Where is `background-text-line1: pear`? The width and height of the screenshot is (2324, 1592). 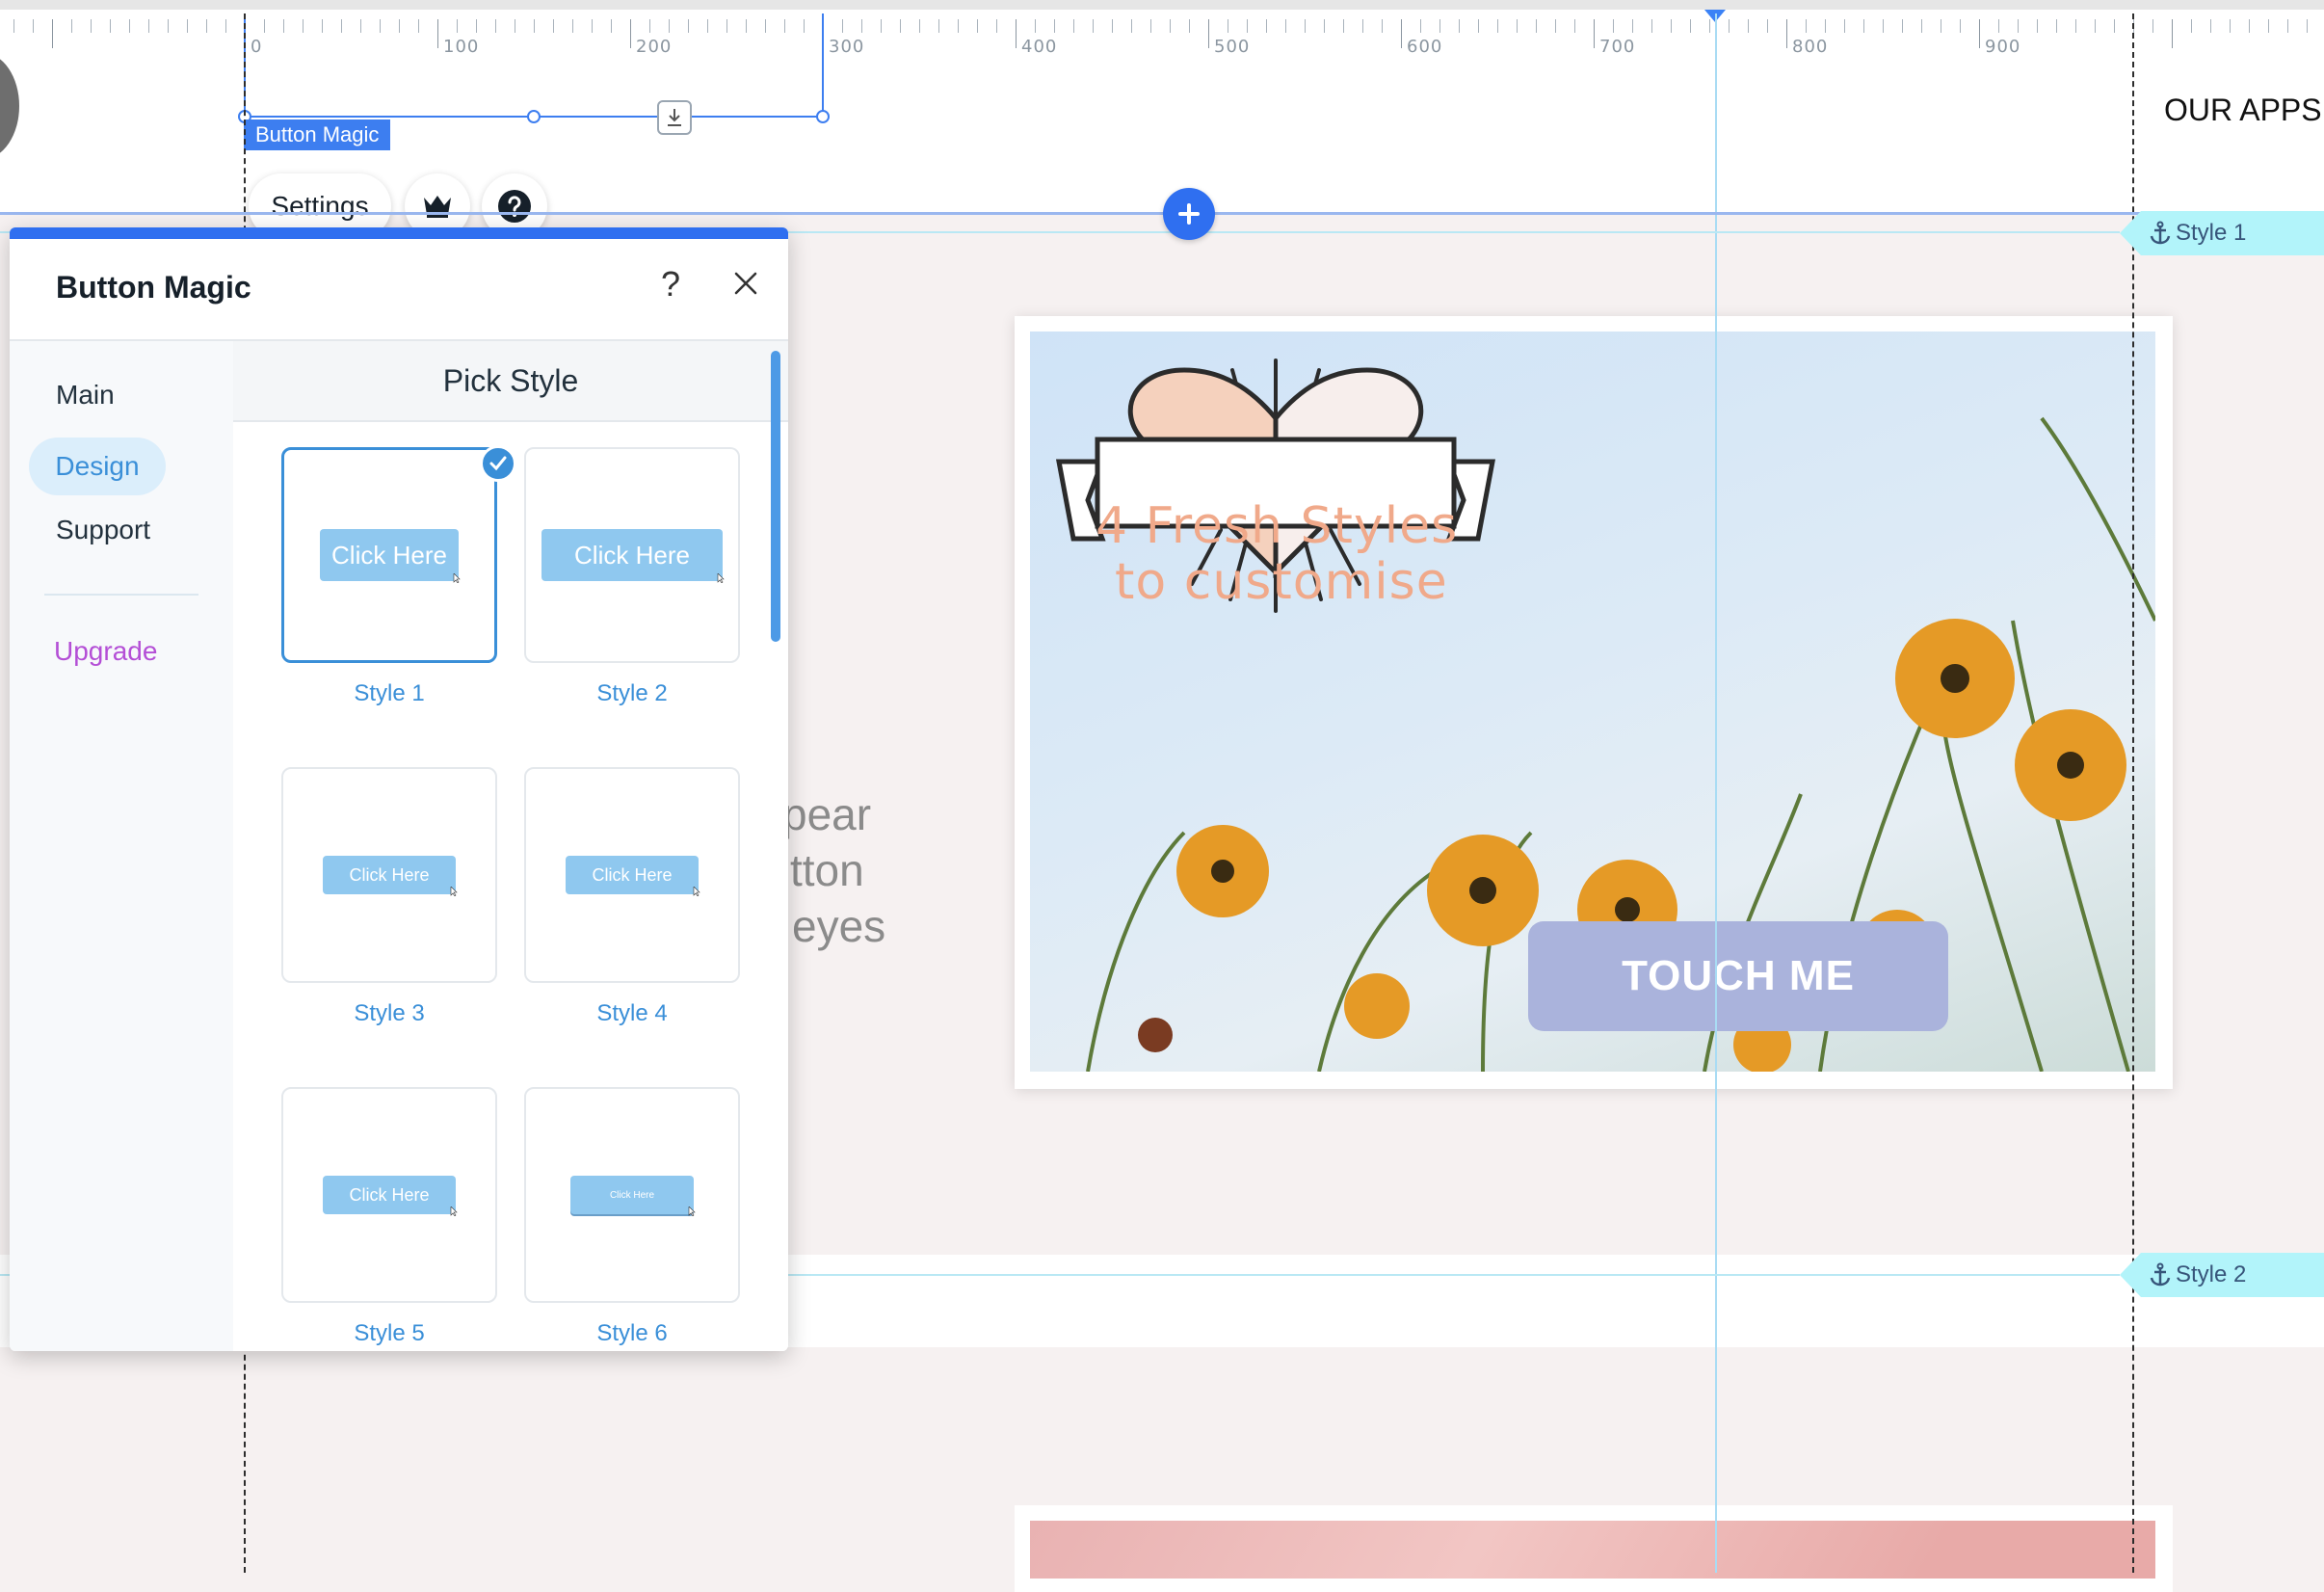 background-text-line1: pear is located at coordinates (827, 814).